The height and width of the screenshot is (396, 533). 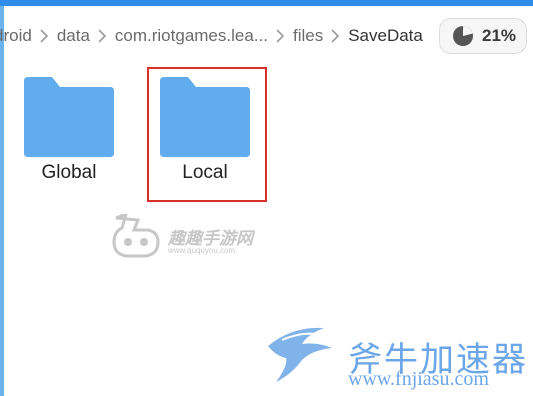 What do you see at coordinates (69, 172) in the screenshot?
I see `folder-label: Global` at bounding box center [69, 172].